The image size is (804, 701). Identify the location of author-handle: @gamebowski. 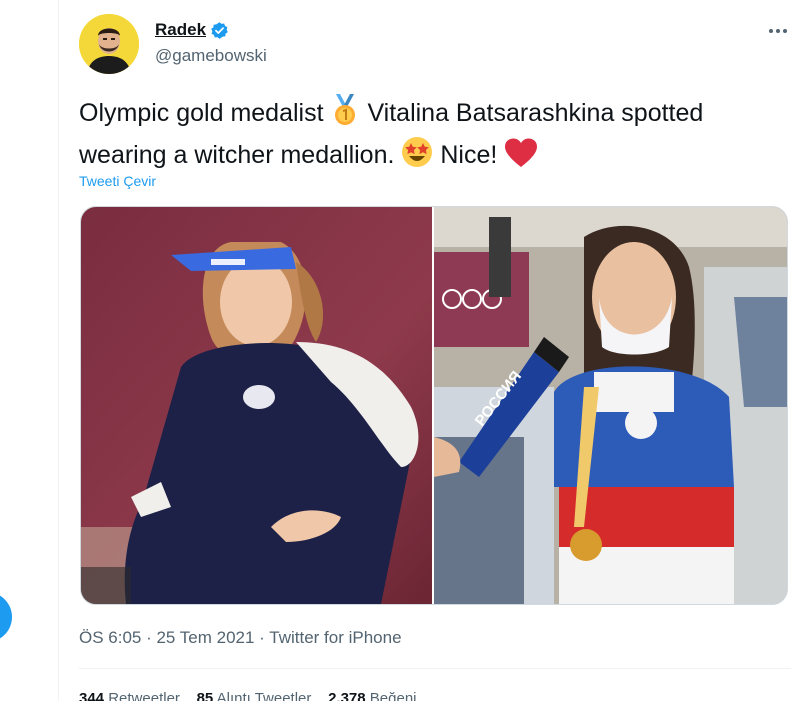
(211, 56).